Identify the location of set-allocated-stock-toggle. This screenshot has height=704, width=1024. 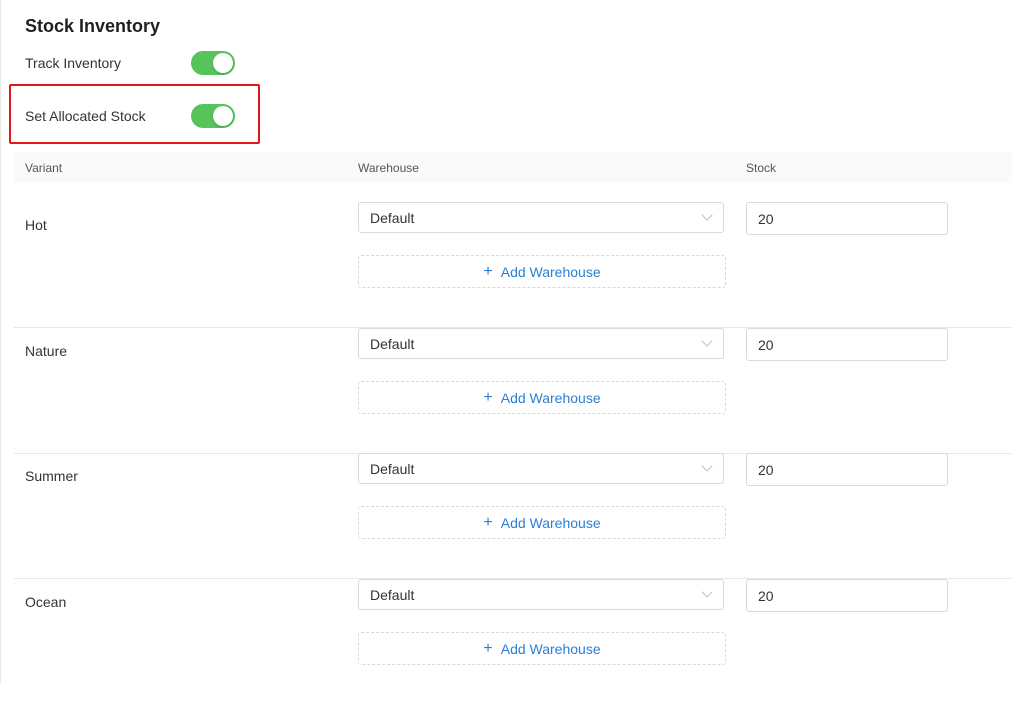
(213, 116).